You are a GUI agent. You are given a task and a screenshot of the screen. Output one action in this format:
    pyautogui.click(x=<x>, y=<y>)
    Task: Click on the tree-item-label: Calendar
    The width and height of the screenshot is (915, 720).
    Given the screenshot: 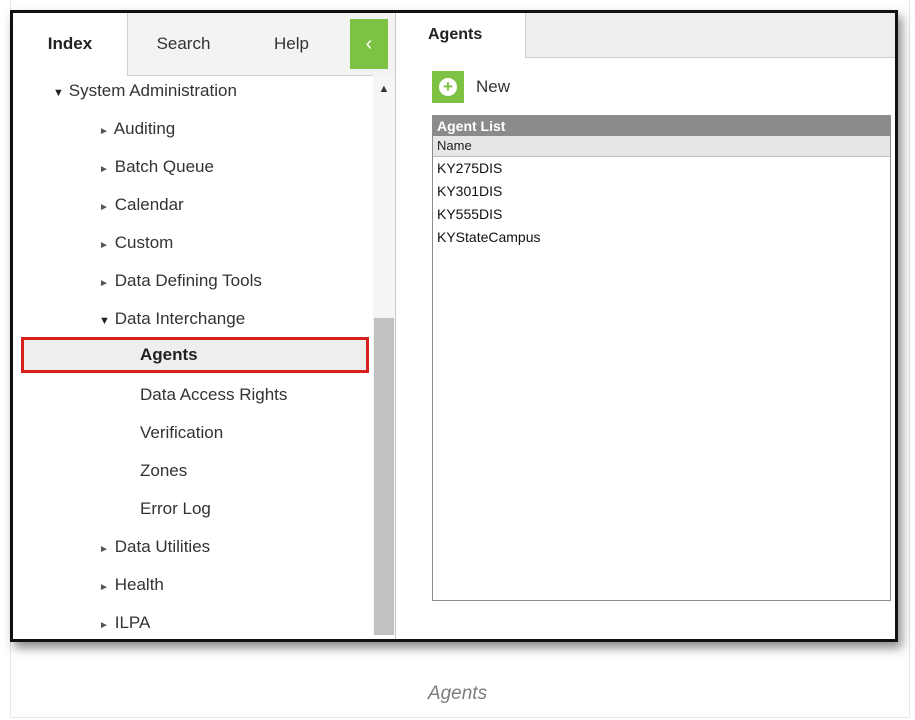 What is the action you would take?
    pyautogui.click(x=149, y=204)
    